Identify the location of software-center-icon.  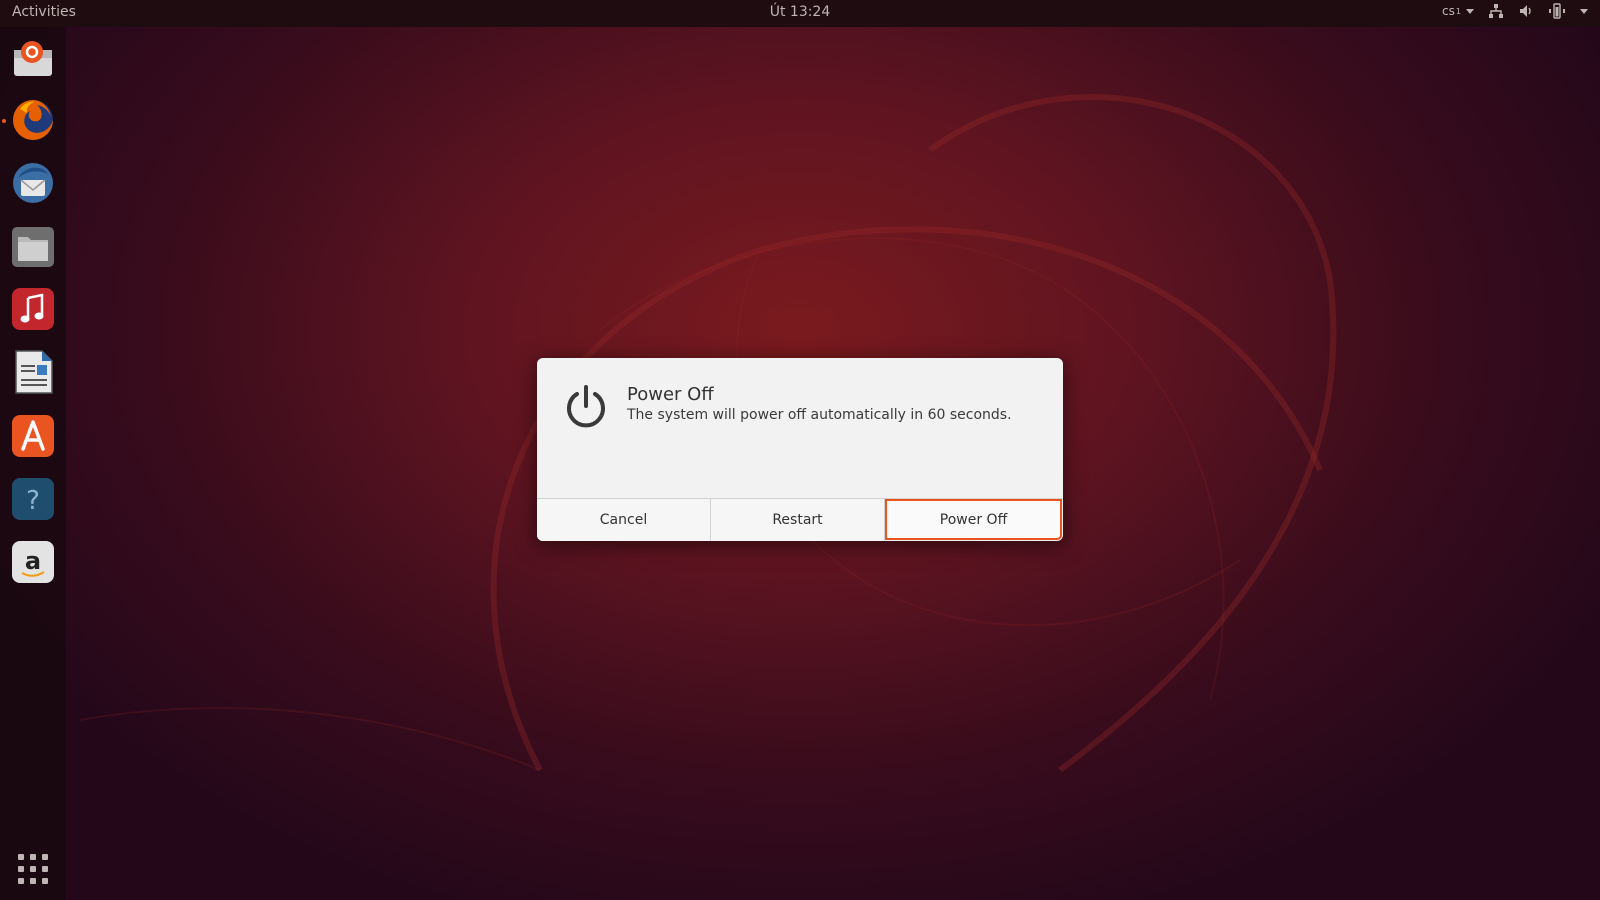
(33, 436).